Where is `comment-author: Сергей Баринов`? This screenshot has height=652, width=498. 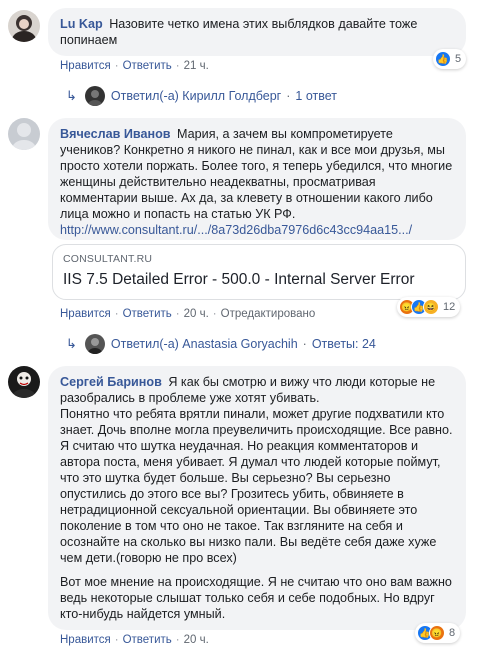
comment-author: Сергей Баринов is located at coordinates (111, 382).